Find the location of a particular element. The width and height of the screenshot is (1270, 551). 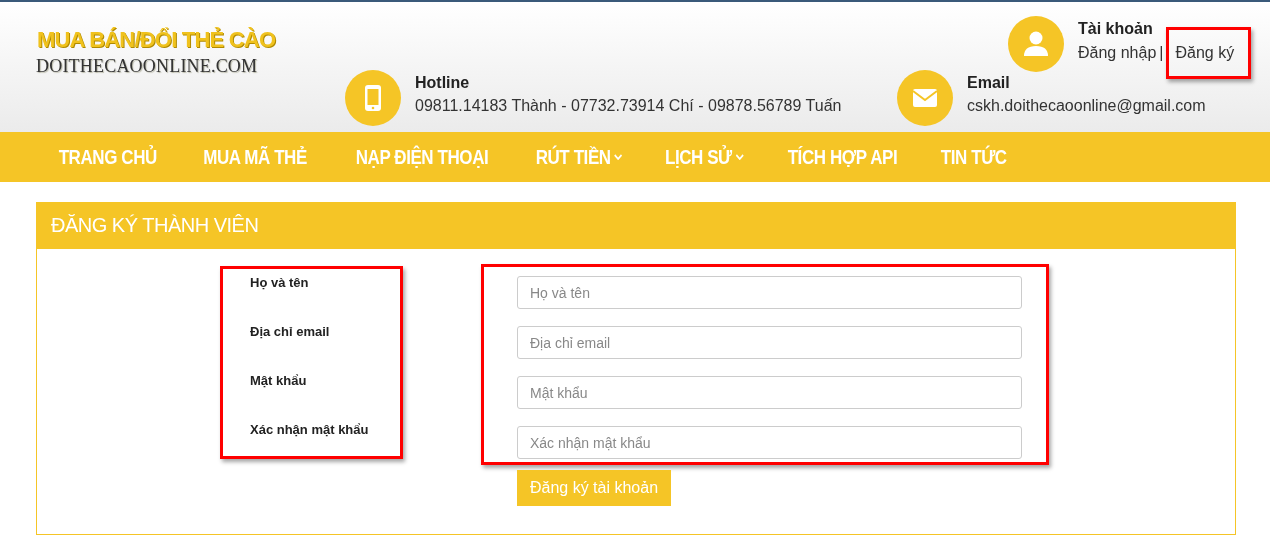

register-link: Đăng ký is located at coordinates (1205, 52).